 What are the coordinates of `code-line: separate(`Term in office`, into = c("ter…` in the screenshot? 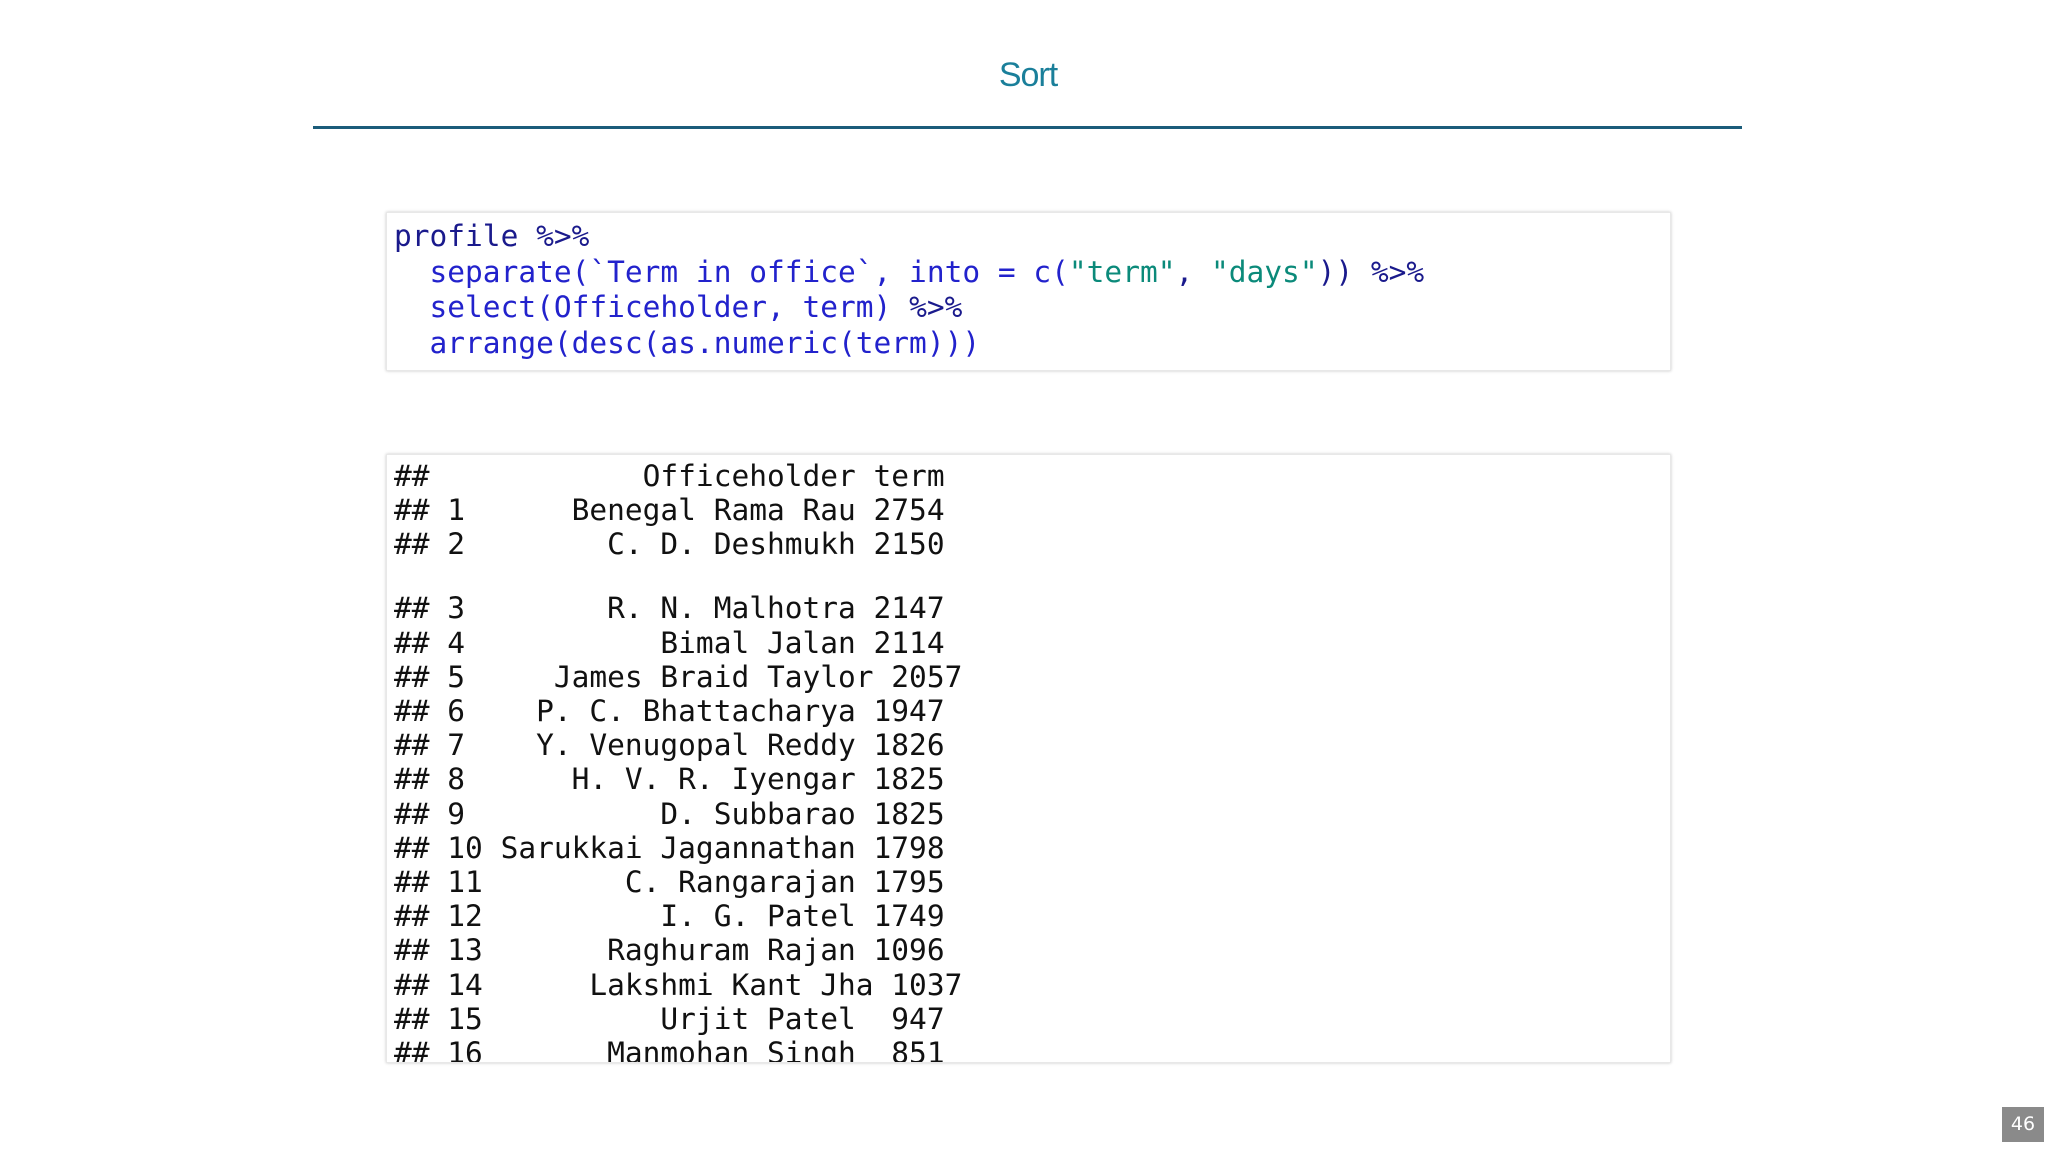 It's located at (909, 272).